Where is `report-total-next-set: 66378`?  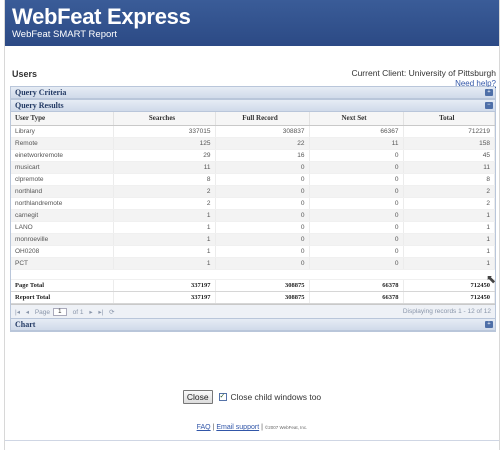 report-total-next-set: 66378 is located at coordinates (356, 297).